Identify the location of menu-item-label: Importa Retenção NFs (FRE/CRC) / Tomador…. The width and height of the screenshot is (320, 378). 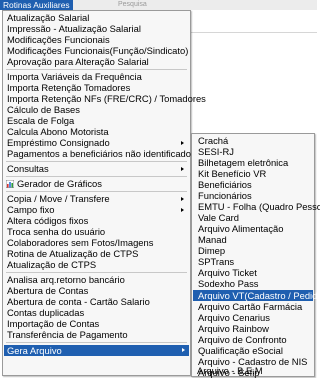
(106, 98).